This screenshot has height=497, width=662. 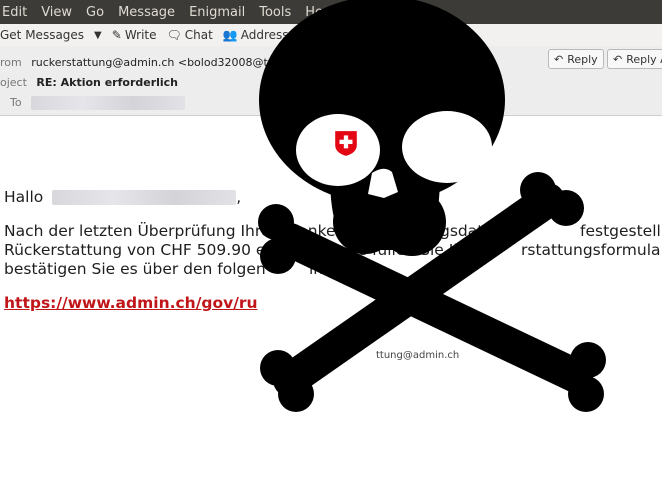 I want to click on to-label: To, so click(x=16, y=102).